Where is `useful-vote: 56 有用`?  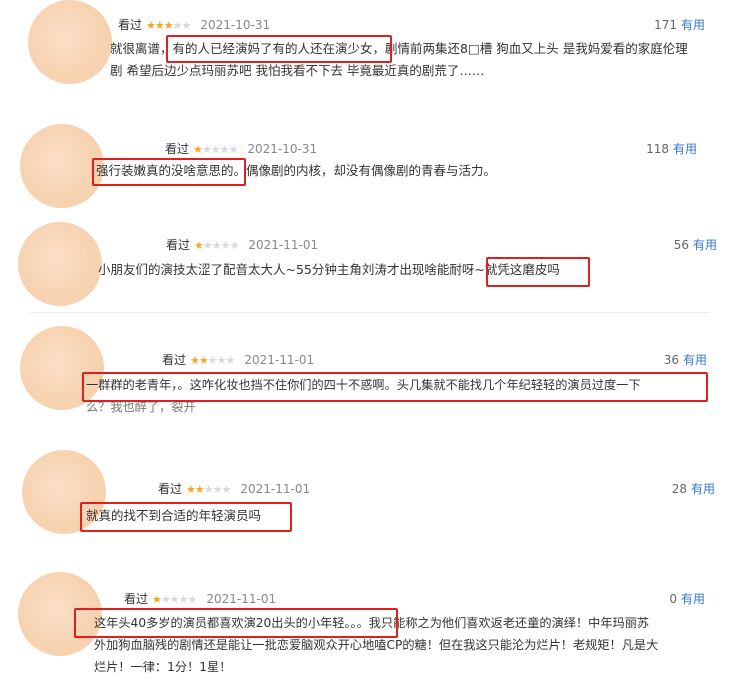
useful-vote: 56 有用 is located at coordinates (695, 244).